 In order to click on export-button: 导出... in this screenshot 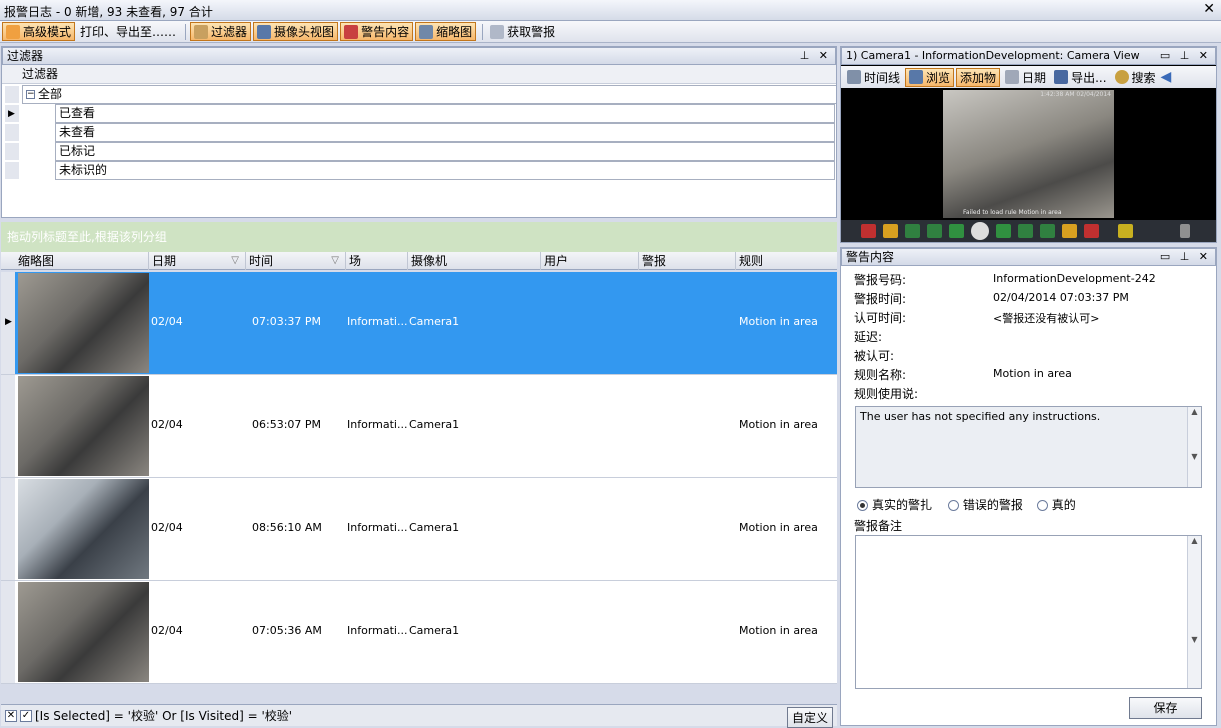, I will do `click(1080, 77)`.